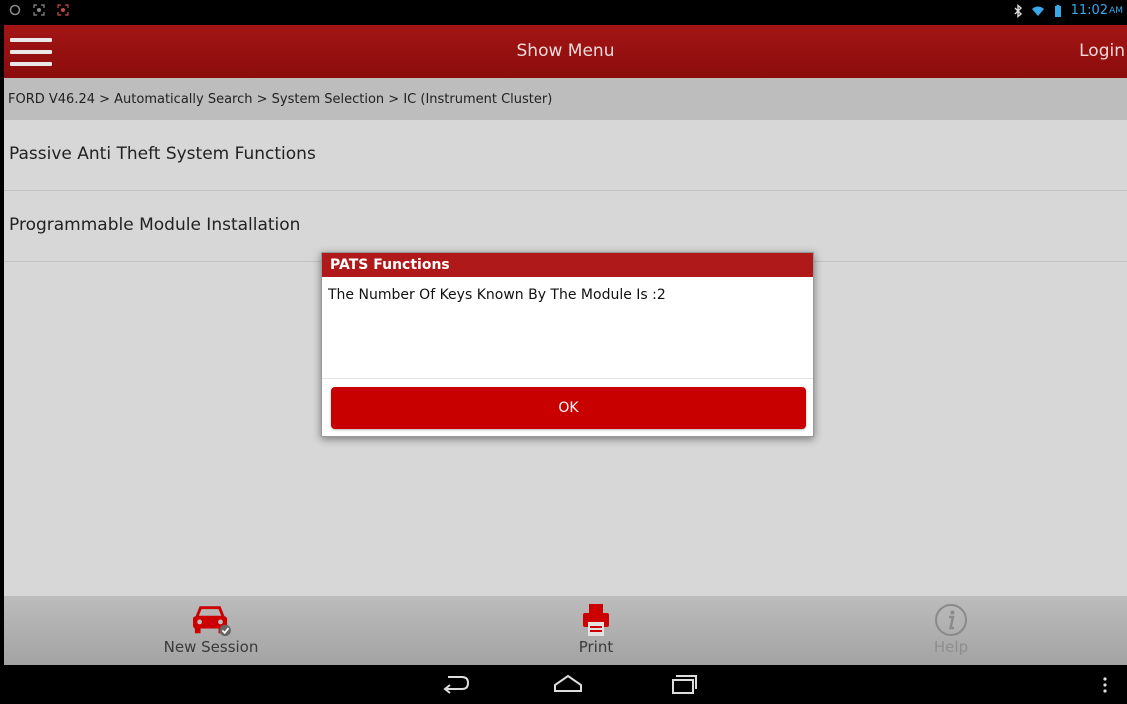 The image size is (1127, 704). What do you see at coordinates (1116, 10) in the screenshot?
I see `clock-ampm: AM` at bounding box center [1116, 10].